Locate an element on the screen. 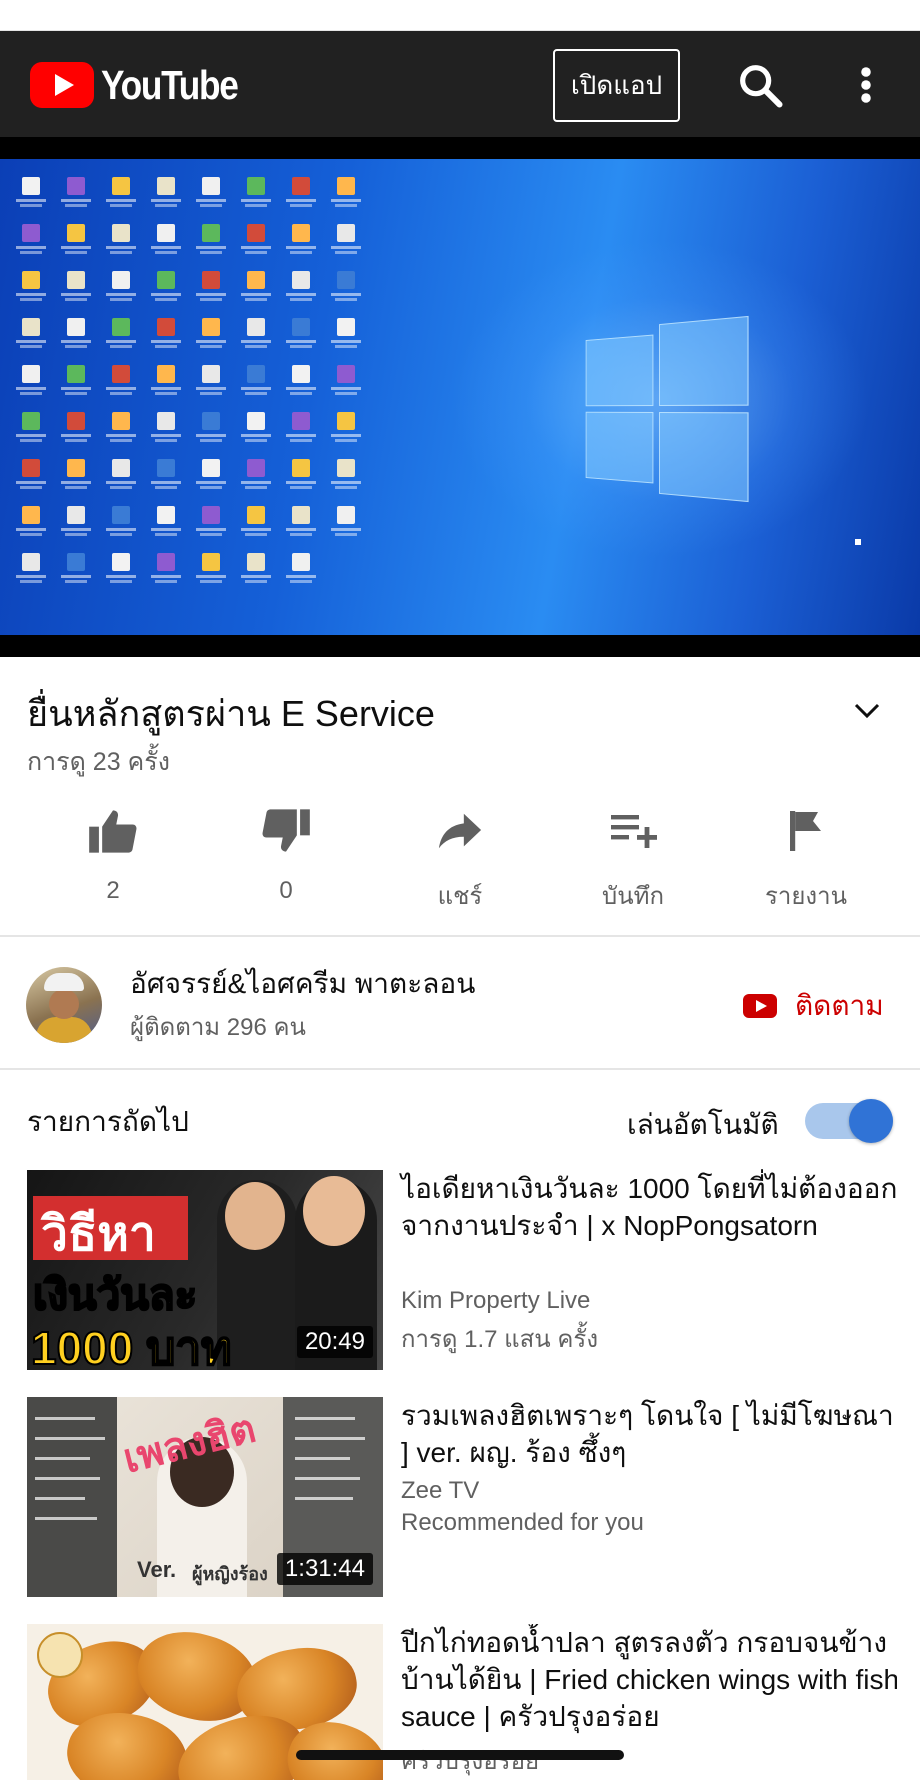  save-button: บันทึก is located at coordinates (633, 860).